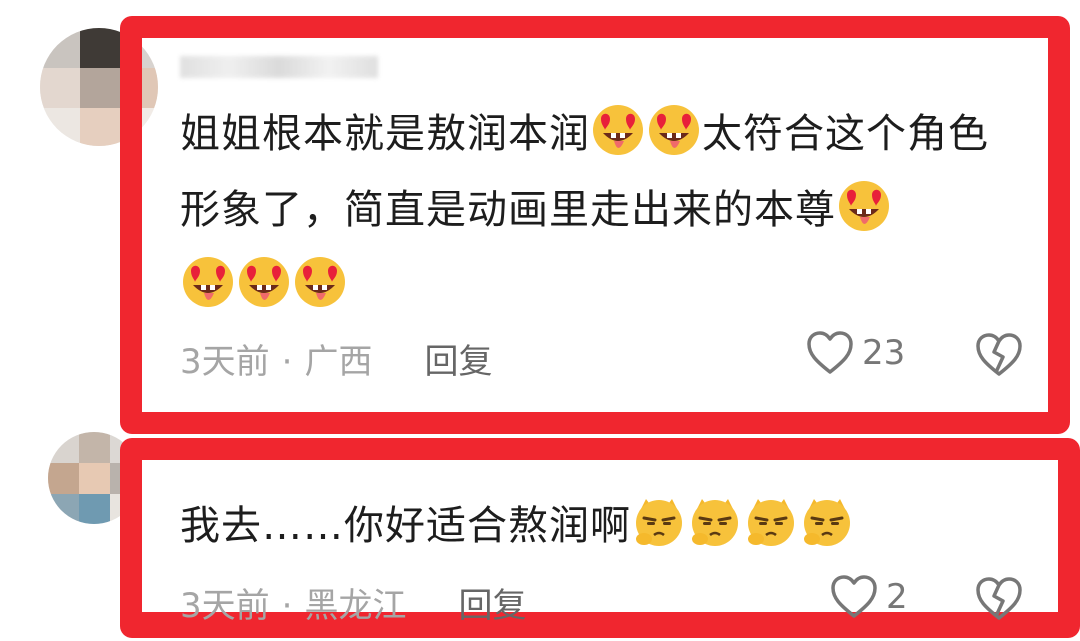 Image resolution: width=1080 pixels, height=641 pixels. Describe the element at coordinates (405, 526) in the screenshot. I see `comment-text-part: 我去……你好适合熬润啊` at that location.